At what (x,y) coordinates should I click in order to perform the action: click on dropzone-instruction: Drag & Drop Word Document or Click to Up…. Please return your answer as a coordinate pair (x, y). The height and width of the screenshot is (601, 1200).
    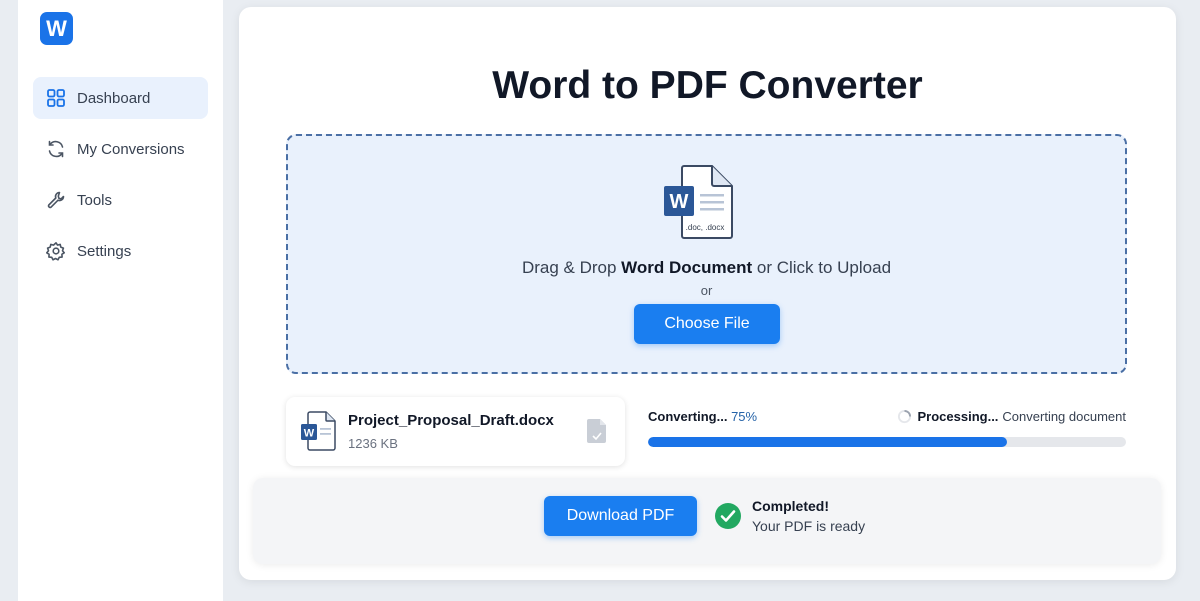
    Looking at the image, I should click on (706, 268).